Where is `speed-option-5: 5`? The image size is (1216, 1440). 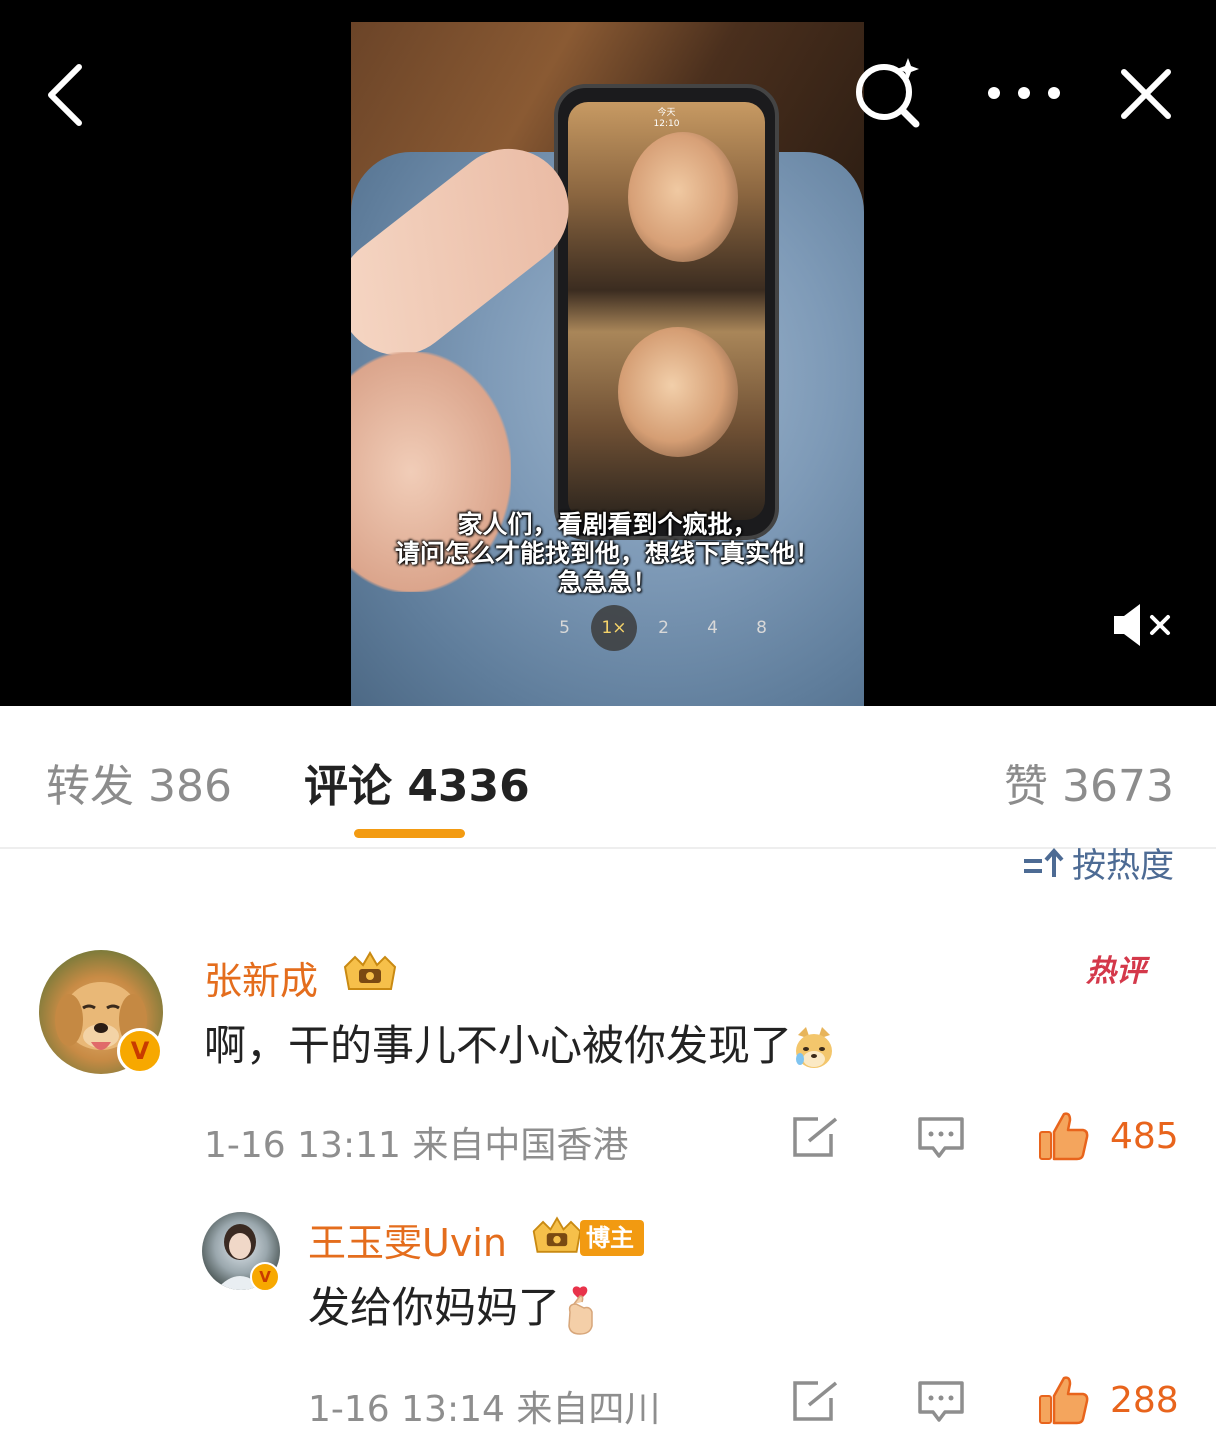
speed-option-5: 5 is located at coordinates (564, 628).